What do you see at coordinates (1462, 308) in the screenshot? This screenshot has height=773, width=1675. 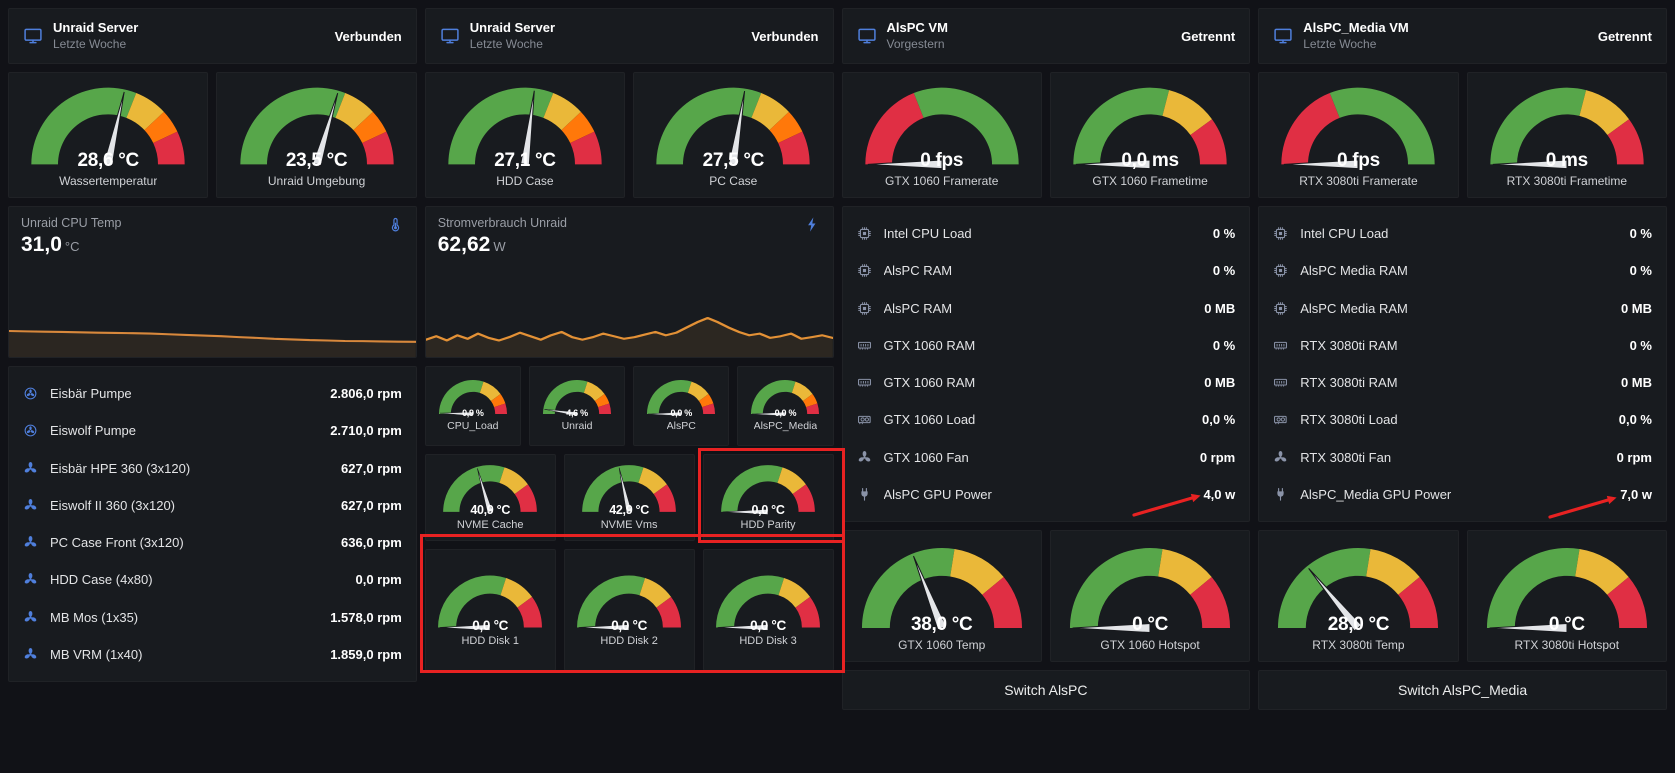 I see `list-item: AlsPC Media RAM 0 MB` at bounding box center [1462, 308].